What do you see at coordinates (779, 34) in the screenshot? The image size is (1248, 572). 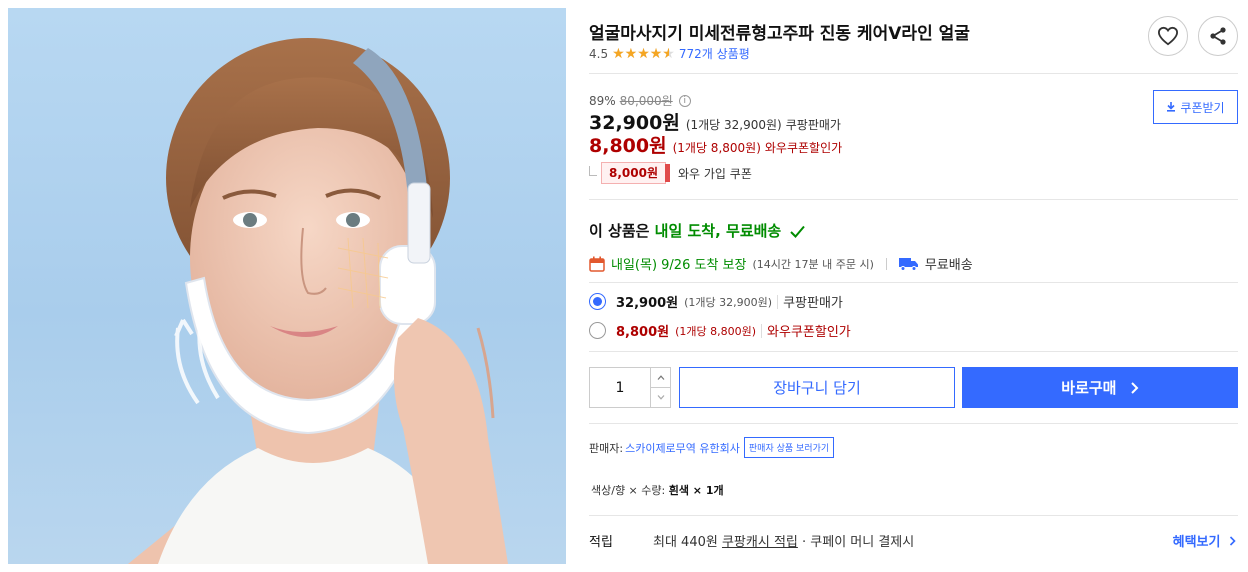 I see `product-title: 얼굴마사지기 미세전류형고주파 진동 케어V라인 얼굴` at bounding box center [779, 34].